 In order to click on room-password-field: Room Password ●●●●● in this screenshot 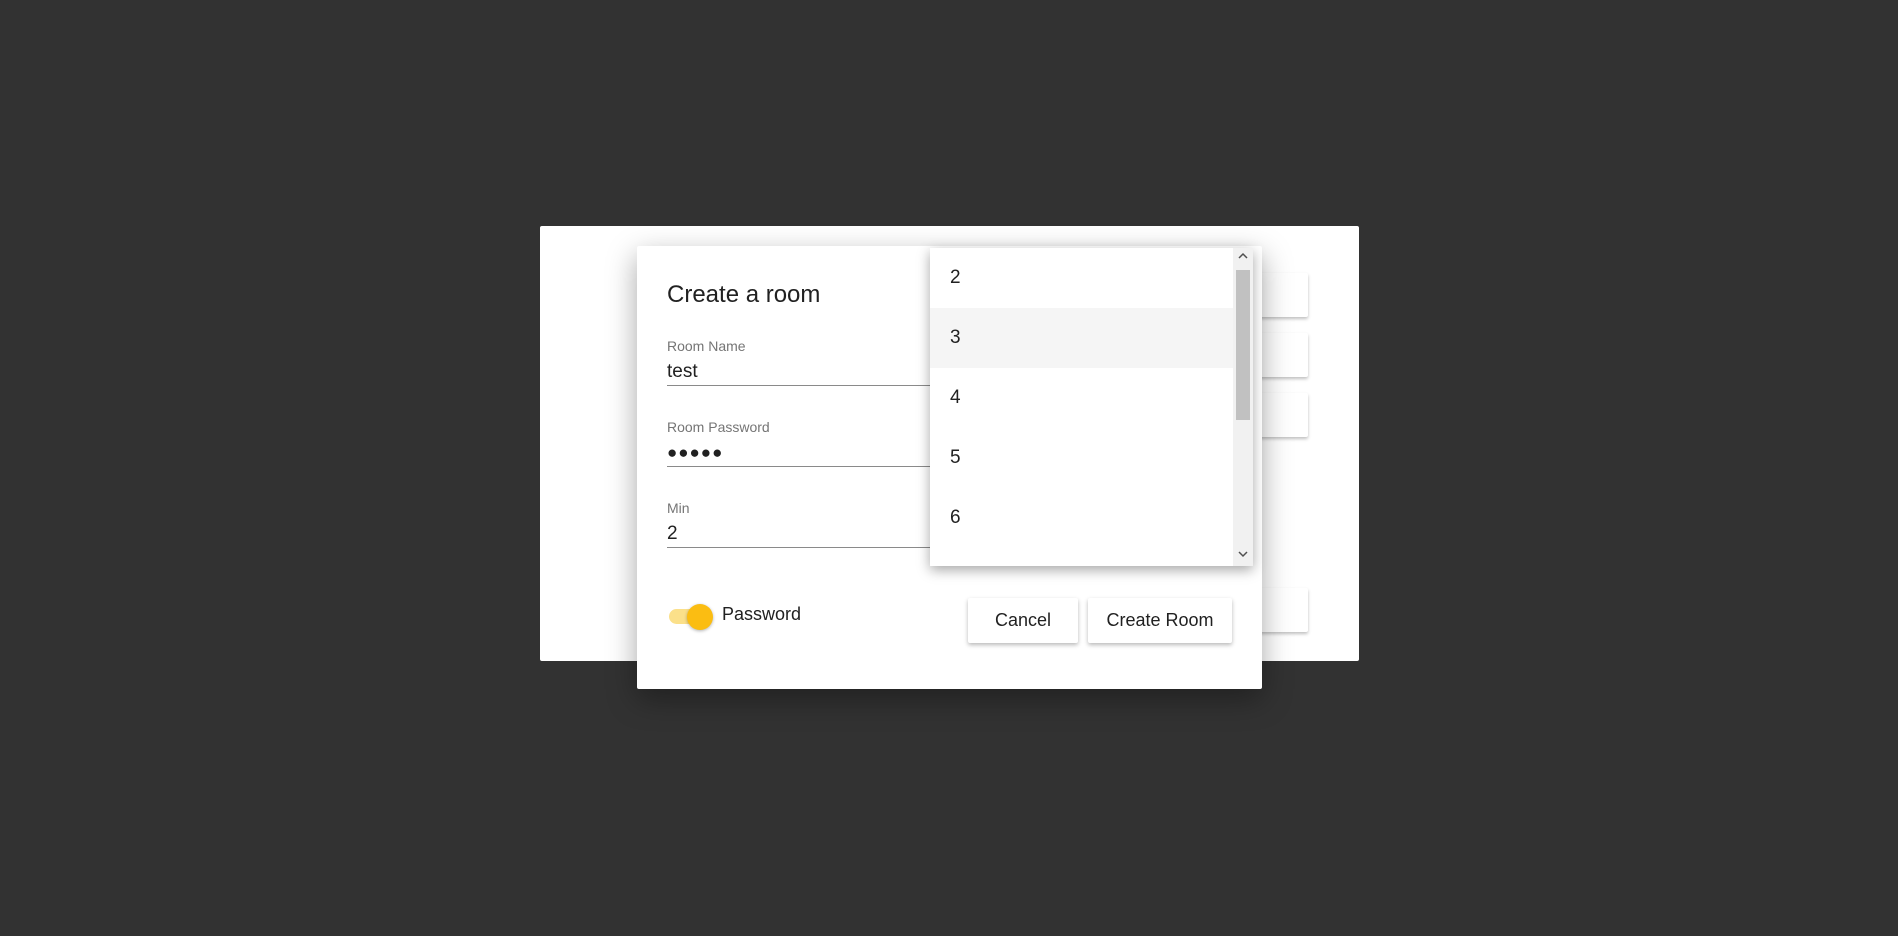, I will do `click(817, 443)`.